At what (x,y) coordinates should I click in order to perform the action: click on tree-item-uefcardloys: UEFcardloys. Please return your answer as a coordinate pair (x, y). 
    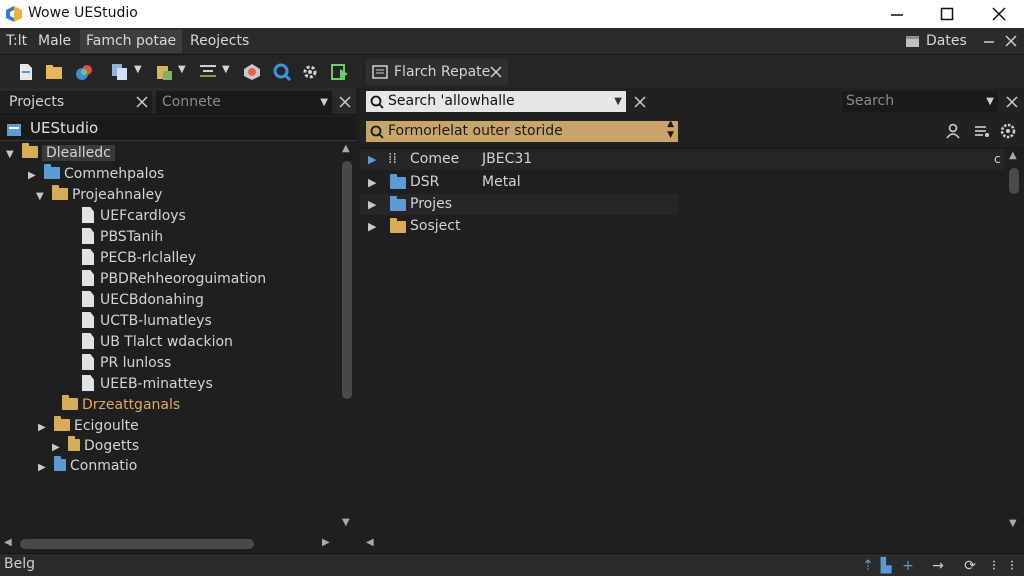
    Looking at the image, I should click on (134, 216).